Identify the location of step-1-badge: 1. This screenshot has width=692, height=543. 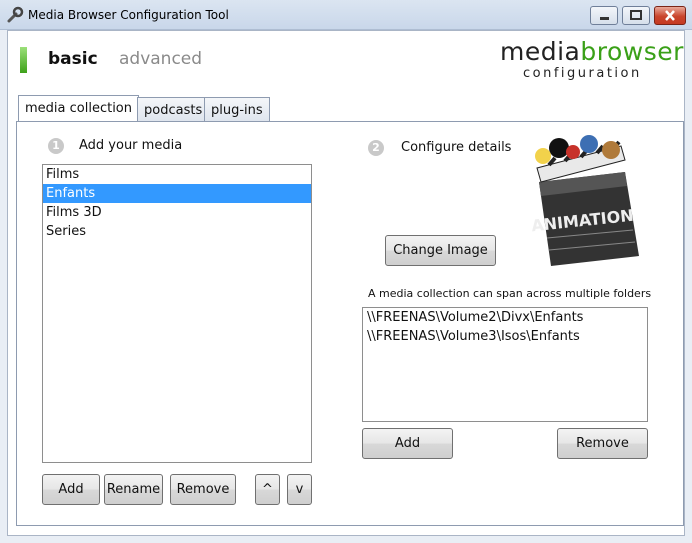
(56, 146).